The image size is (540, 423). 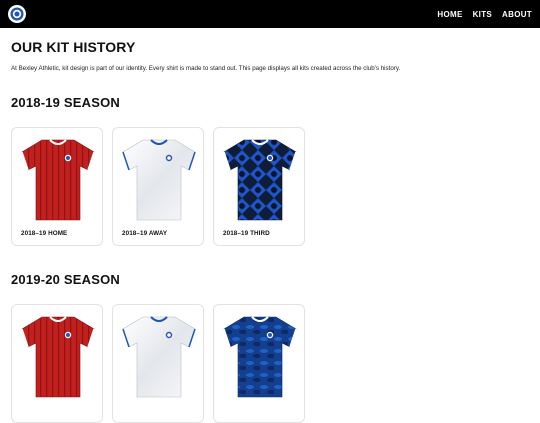 What do you see at coordinates (44, 233) in the screenshot?
I see `kit-label: 2018–19 HOME` at bounding box center [44, 233].